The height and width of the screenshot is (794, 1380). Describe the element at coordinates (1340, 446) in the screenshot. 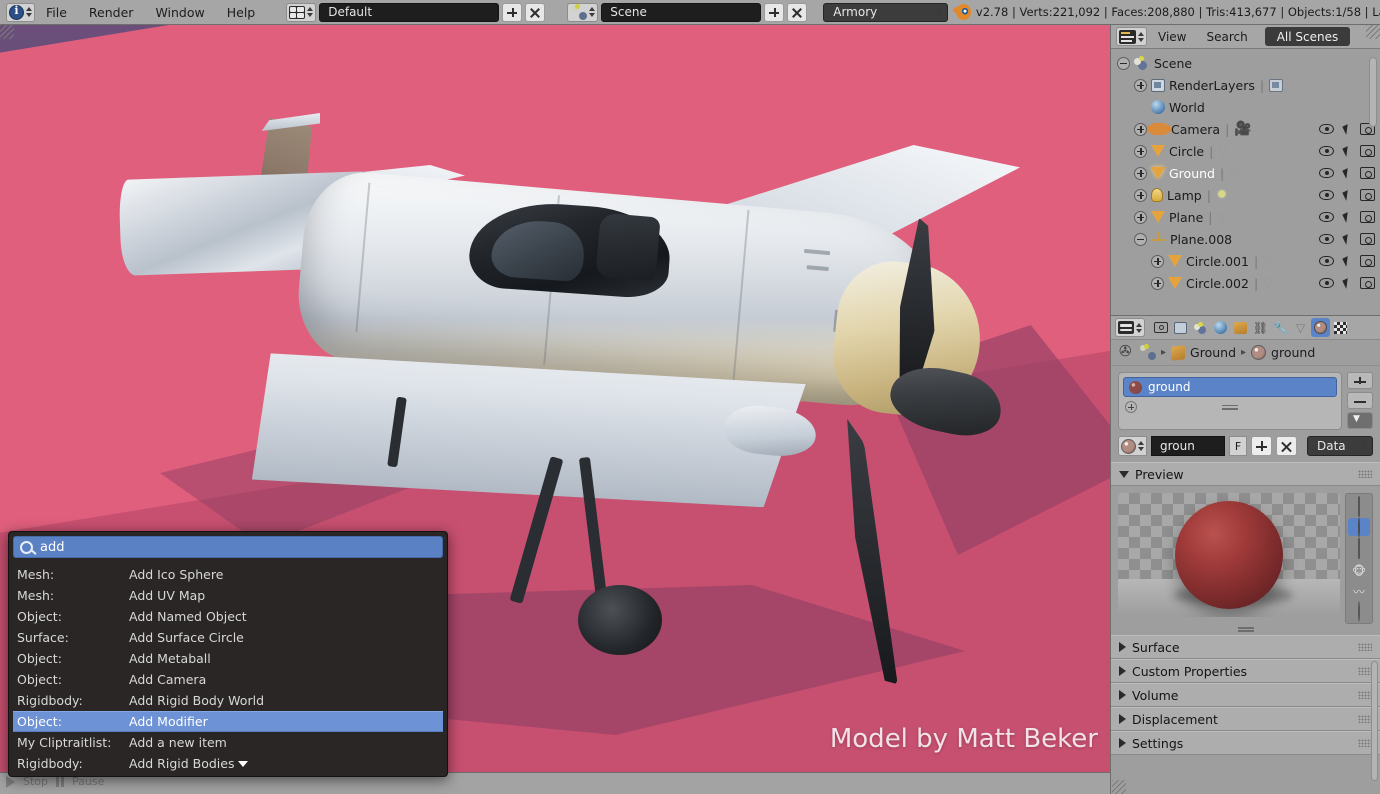

I see `material-link-dropdown: Data` at that location.